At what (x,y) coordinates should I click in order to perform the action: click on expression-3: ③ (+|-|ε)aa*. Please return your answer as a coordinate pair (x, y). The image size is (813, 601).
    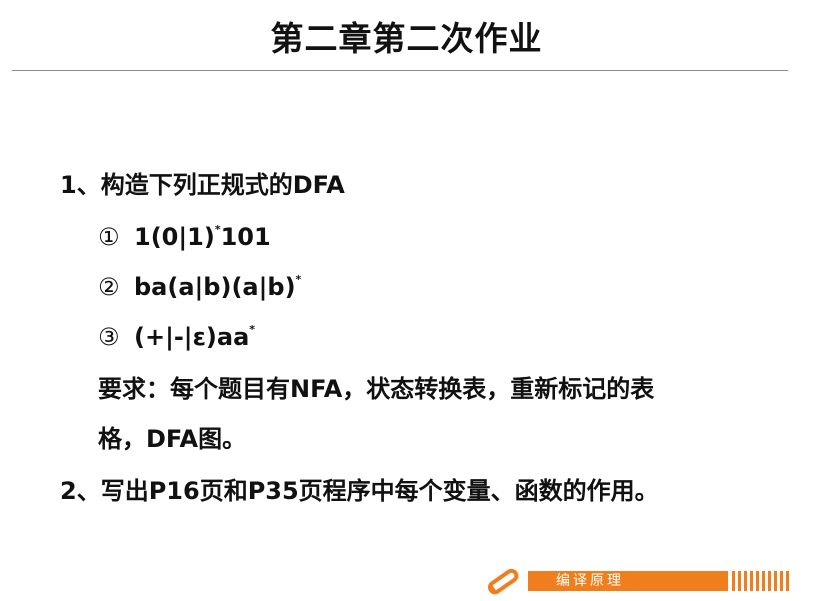
    Looking at the image, I should click on (176, 337).